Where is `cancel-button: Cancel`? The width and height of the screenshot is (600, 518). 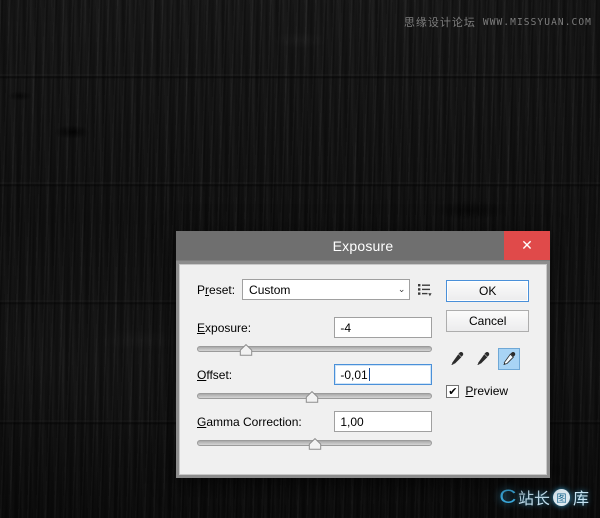 cancel-button: Cancel is located at coordinates (487, 321).